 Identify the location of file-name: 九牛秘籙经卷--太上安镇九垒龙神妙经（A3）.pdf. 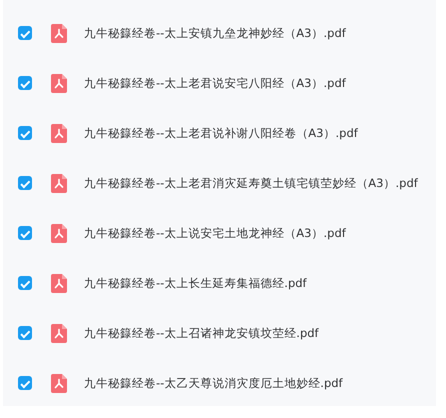
(215, 33).